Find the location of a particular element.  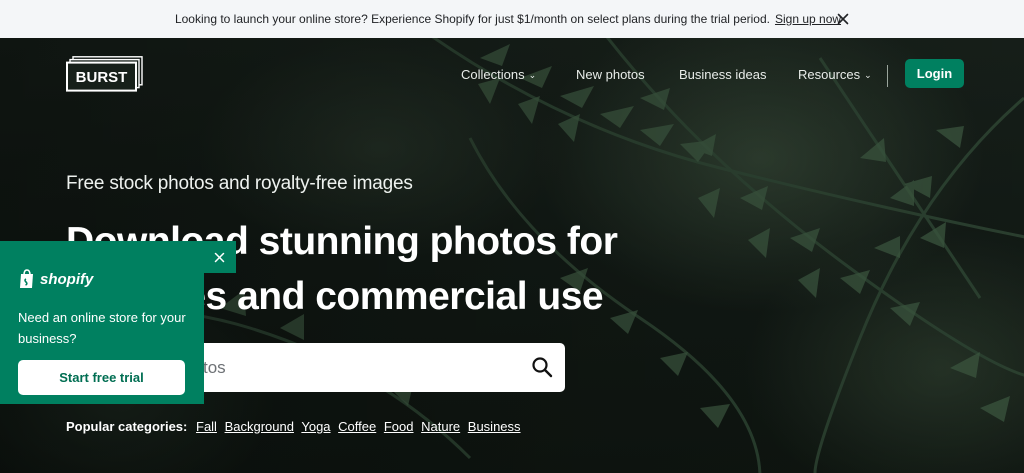

search-icon is located at coordinates (542, 367).